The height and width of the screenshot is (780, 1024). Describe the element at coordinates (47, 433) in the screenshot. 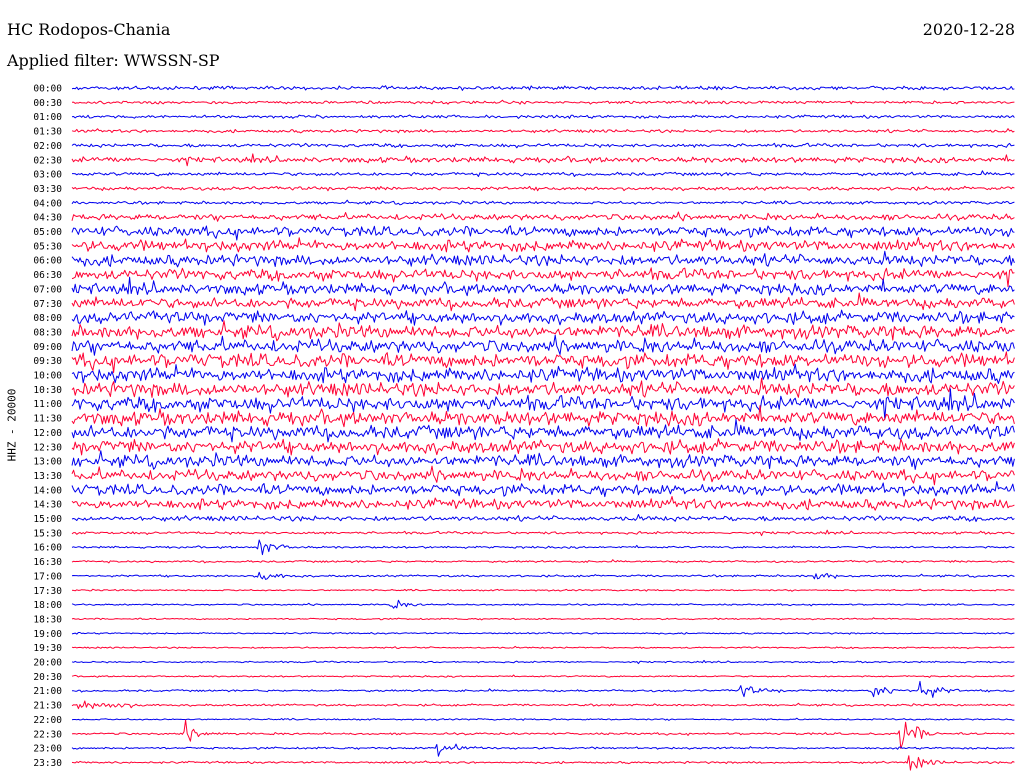

I see `time-tick-label: 12:00` at that location.